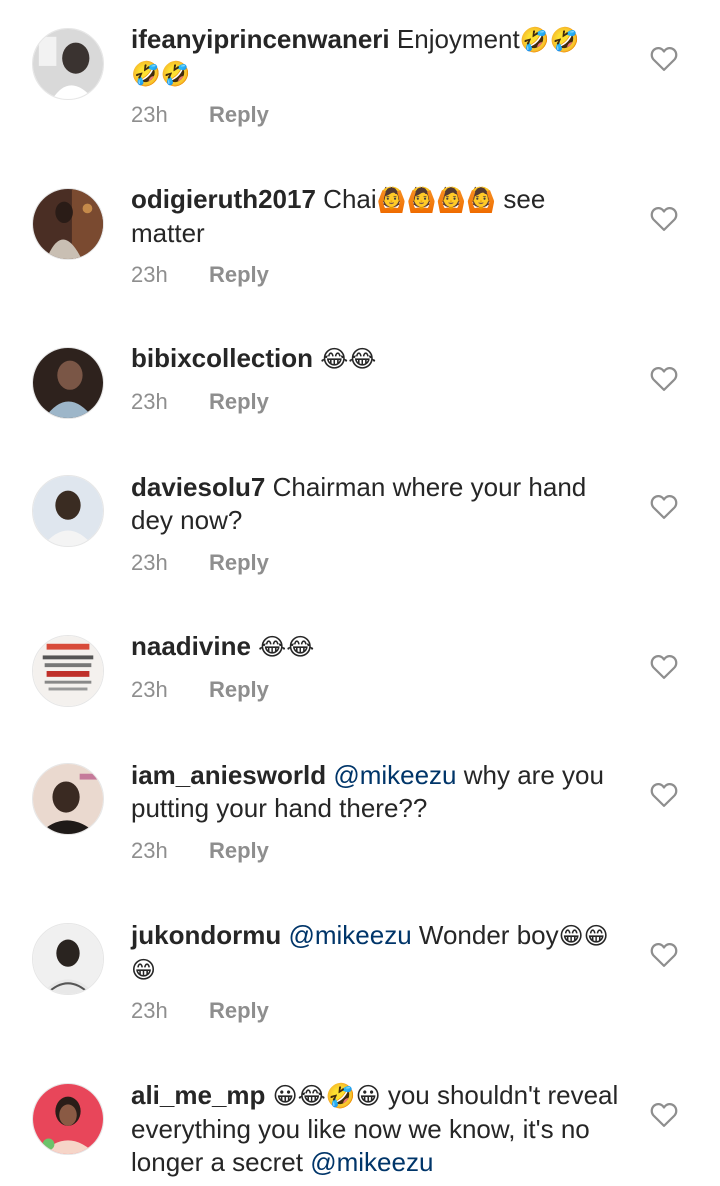 The height and width of the screenshot is (1186, 720). I want to click on comment-item: naadivine 😂😂 23h Reply, so click(360, 672).